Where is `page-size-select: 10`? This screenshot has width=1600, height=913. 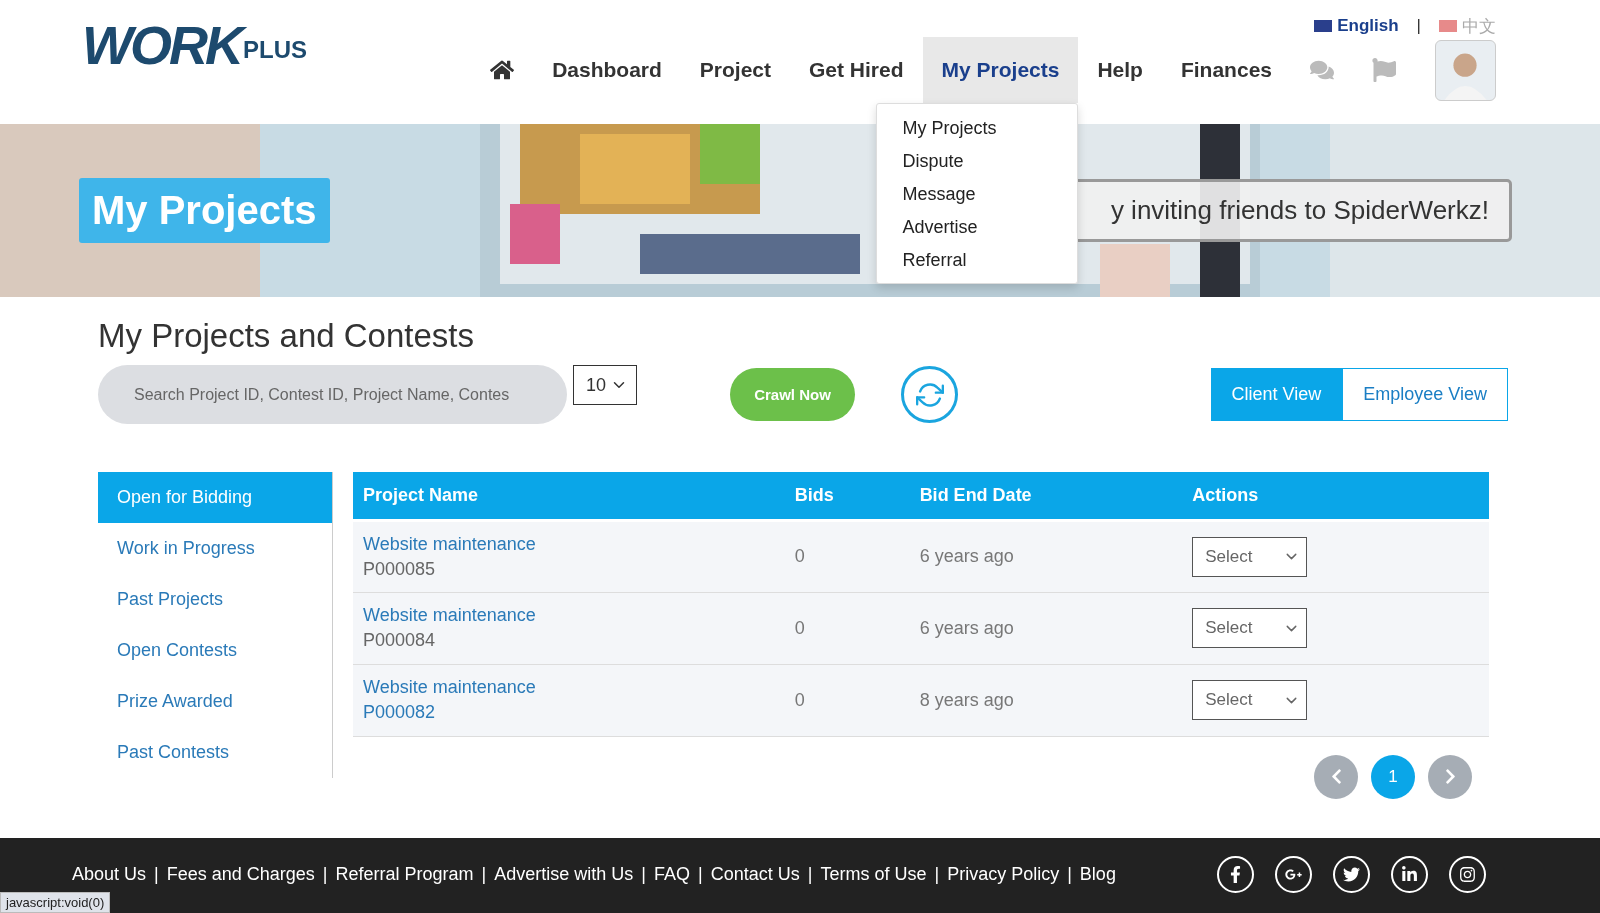 page-size-select: 10 is located at coordinates (605, 385).